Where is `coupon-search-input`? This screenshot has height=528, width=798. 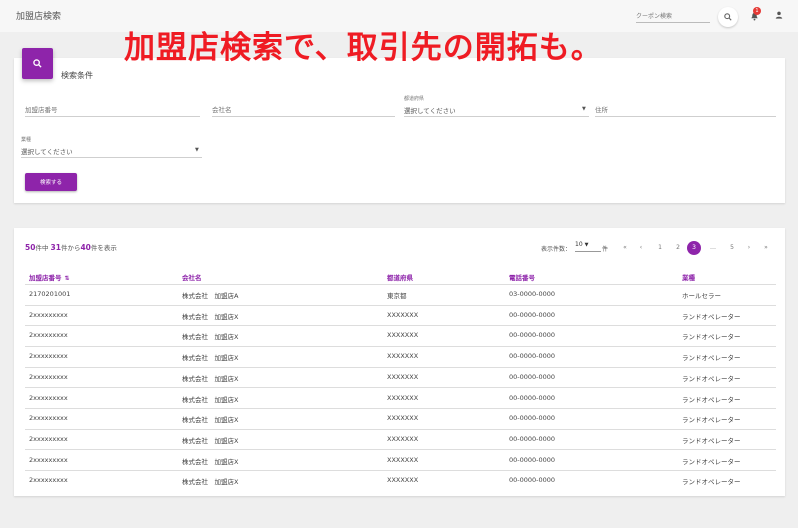
coupon-search-input is located at coordinates (673, 17).